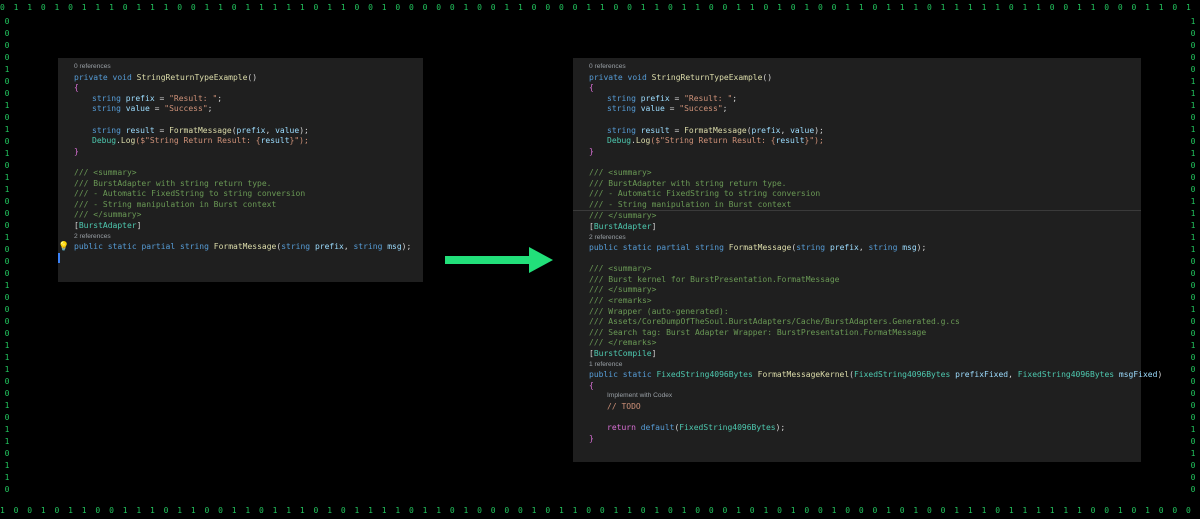  I want to click on text-cursor, so click(59, 257).